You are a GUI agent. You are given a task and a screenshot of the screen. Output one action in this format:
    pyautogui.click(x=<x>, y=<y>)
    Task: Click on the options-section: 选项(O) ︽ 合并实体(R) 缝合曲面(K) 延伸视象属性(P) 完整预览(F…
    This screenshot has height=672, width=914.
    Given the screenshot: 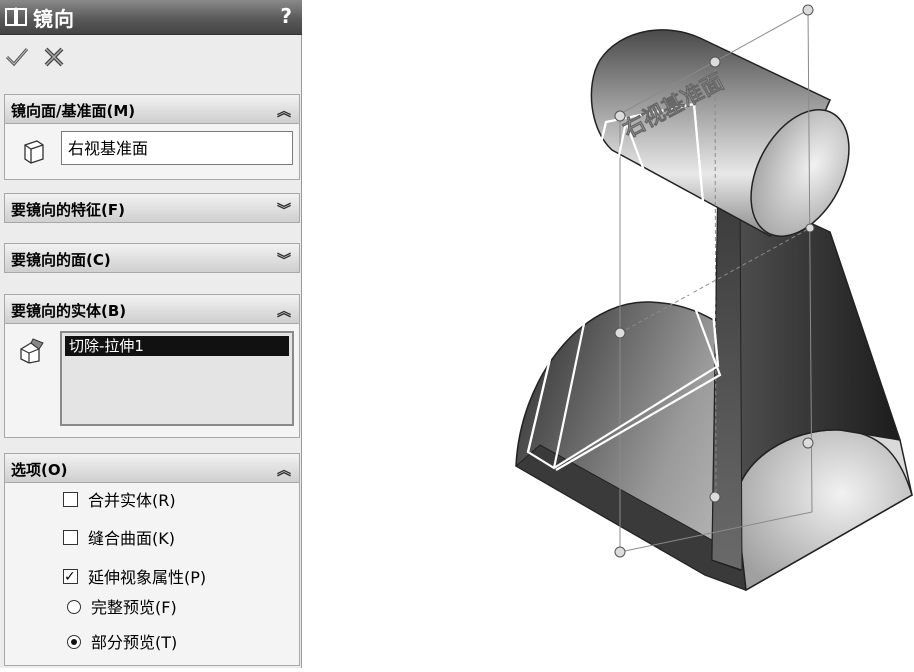 What is the action you would take?
    pyautogui.click(x=152, y=559)
    